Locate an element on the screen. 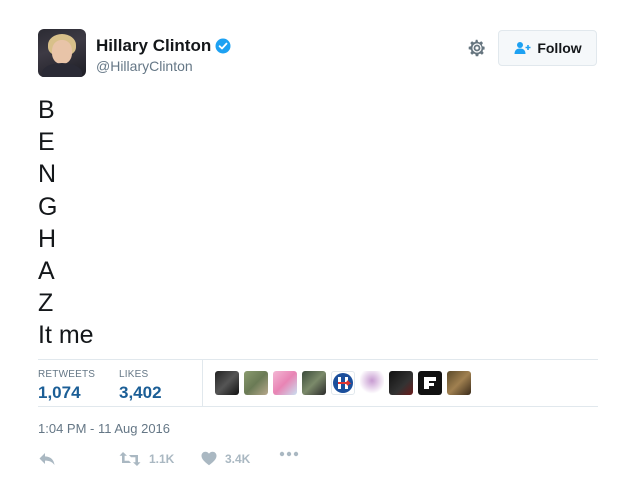 The height and width of the screenshot is (502, 636). user-handle: @HillaryClinton is located at coordinates (163, 66).